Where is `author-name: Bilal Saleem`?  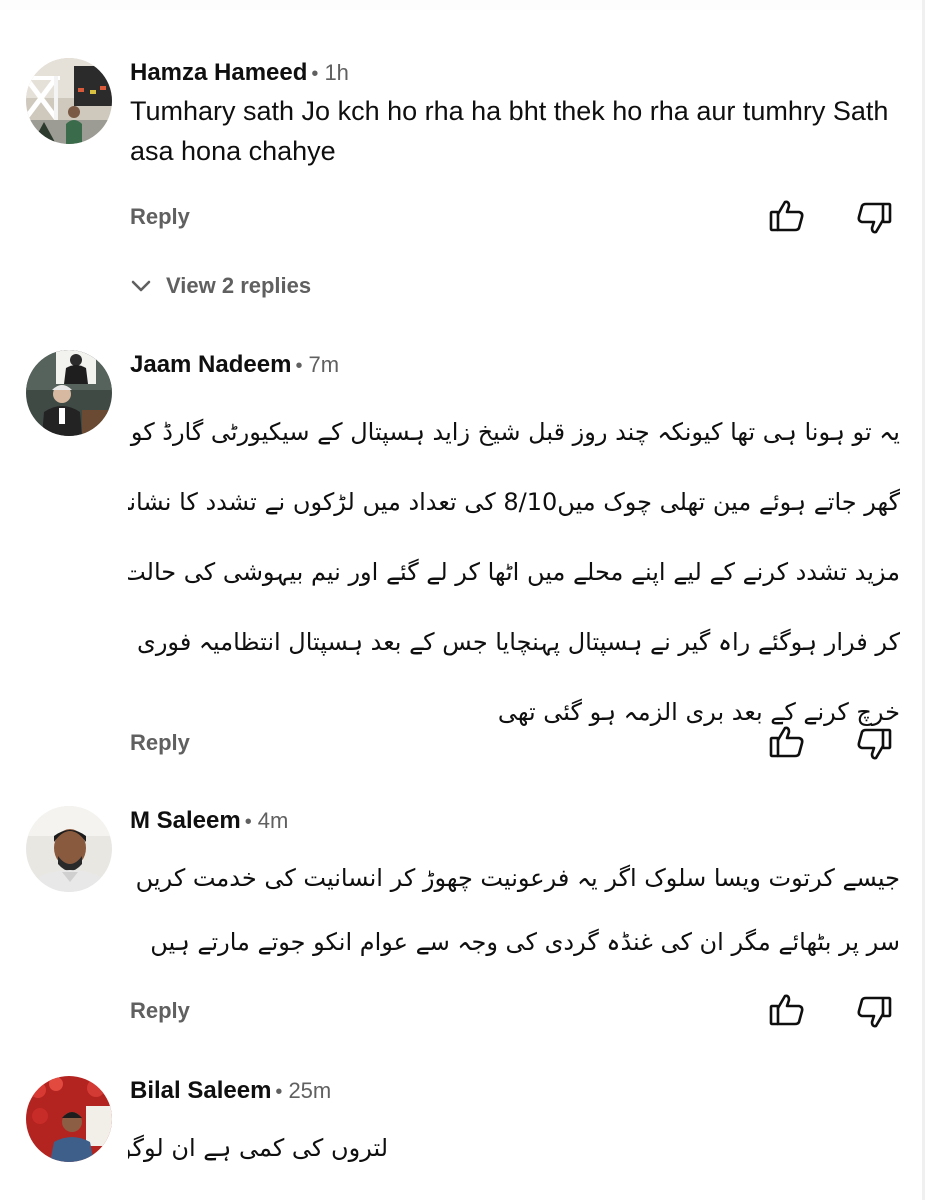 author-name: Bilal Saleem is located at coordinates (200, 1090).